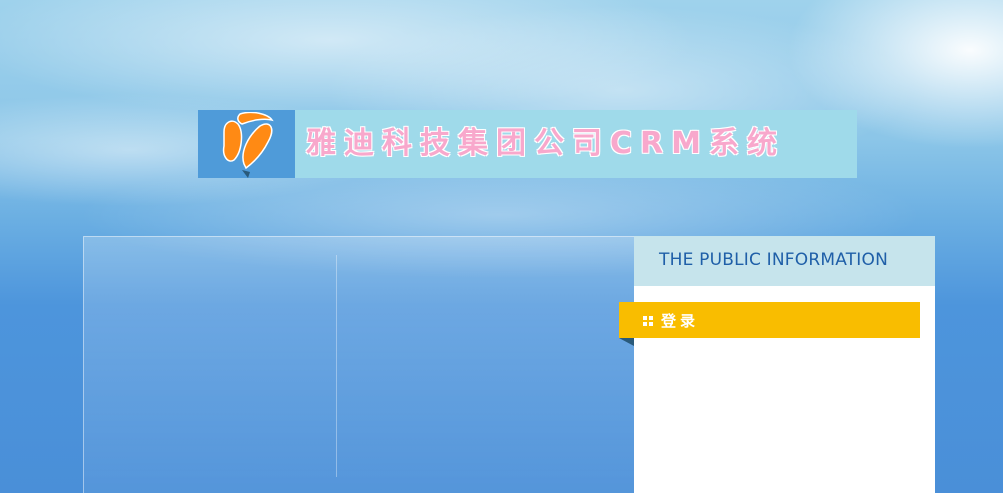  I want to click on grid-icon, so click(648, 321).